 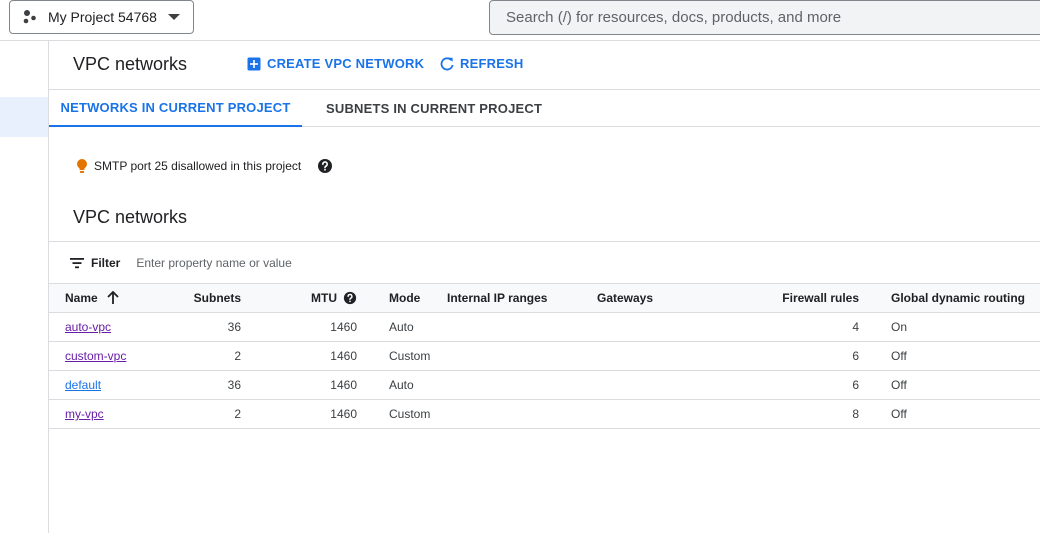 I want to click on refresh-label: REFRESH, so click(x=492, y=63).